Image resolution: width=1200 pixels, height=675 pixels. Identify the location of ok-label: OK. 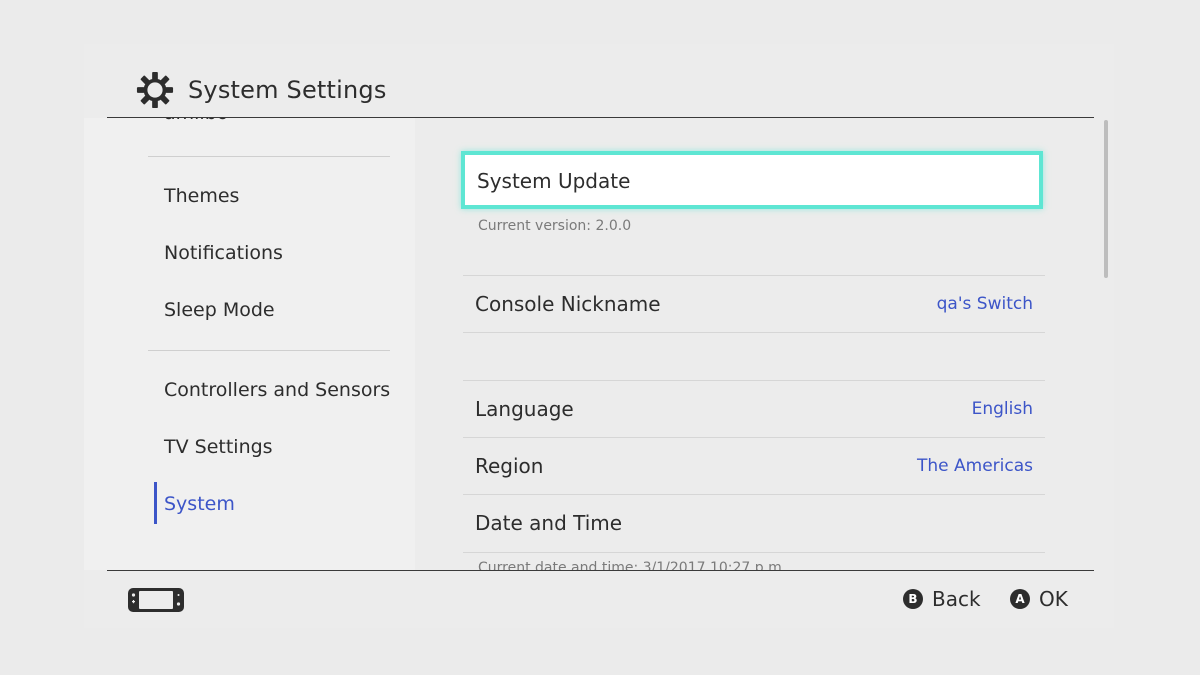
(1053, 599).